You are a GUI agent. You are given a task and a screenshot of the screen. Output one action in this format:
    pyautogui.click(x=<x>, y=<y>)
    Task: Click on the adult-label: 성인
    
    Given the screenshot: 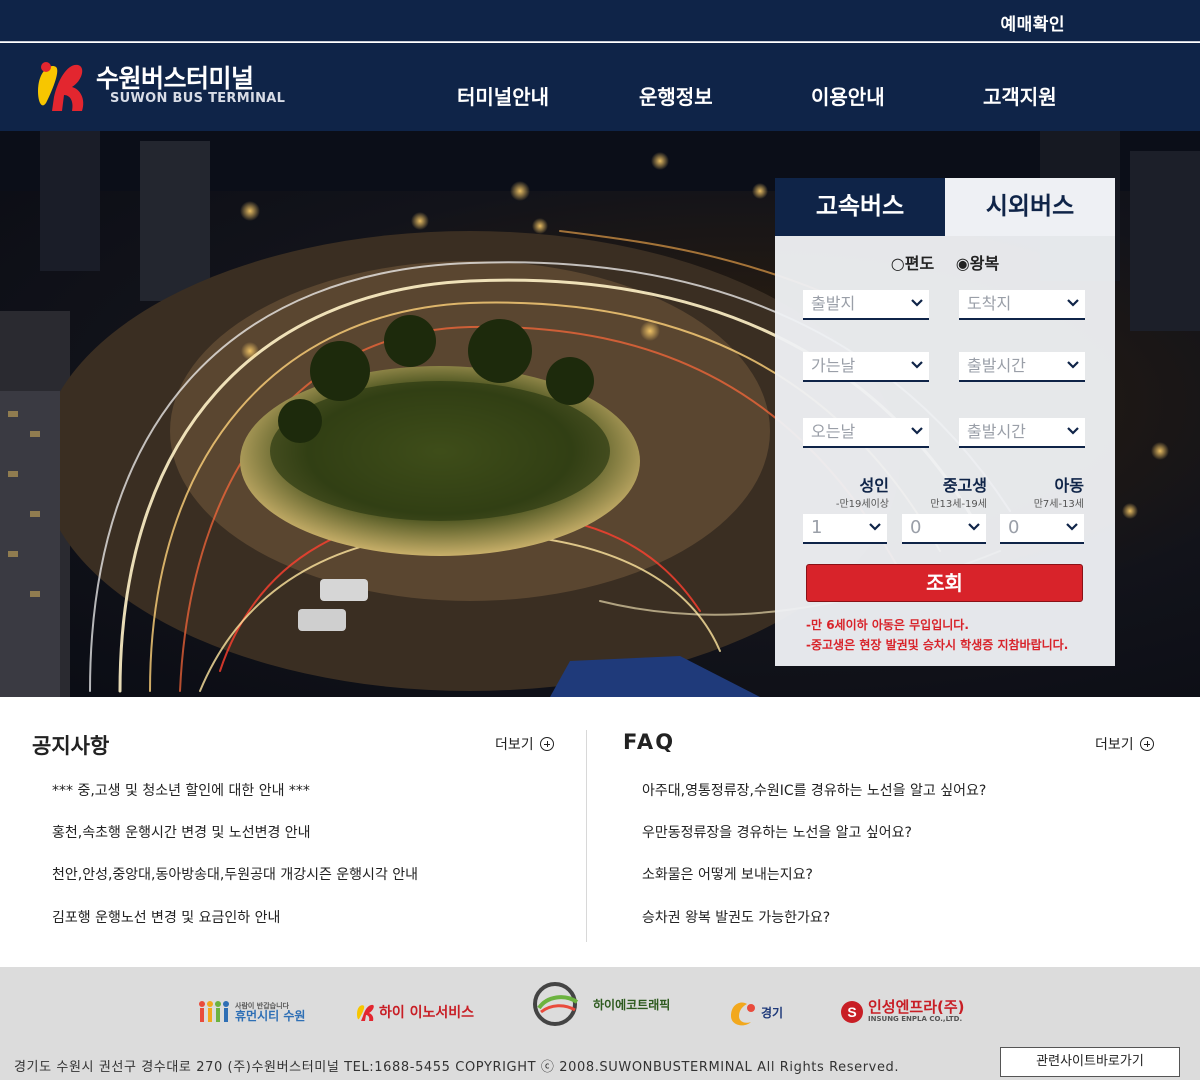 What is the action you would take?
    pyautogui.click(x=874, y=485)
    